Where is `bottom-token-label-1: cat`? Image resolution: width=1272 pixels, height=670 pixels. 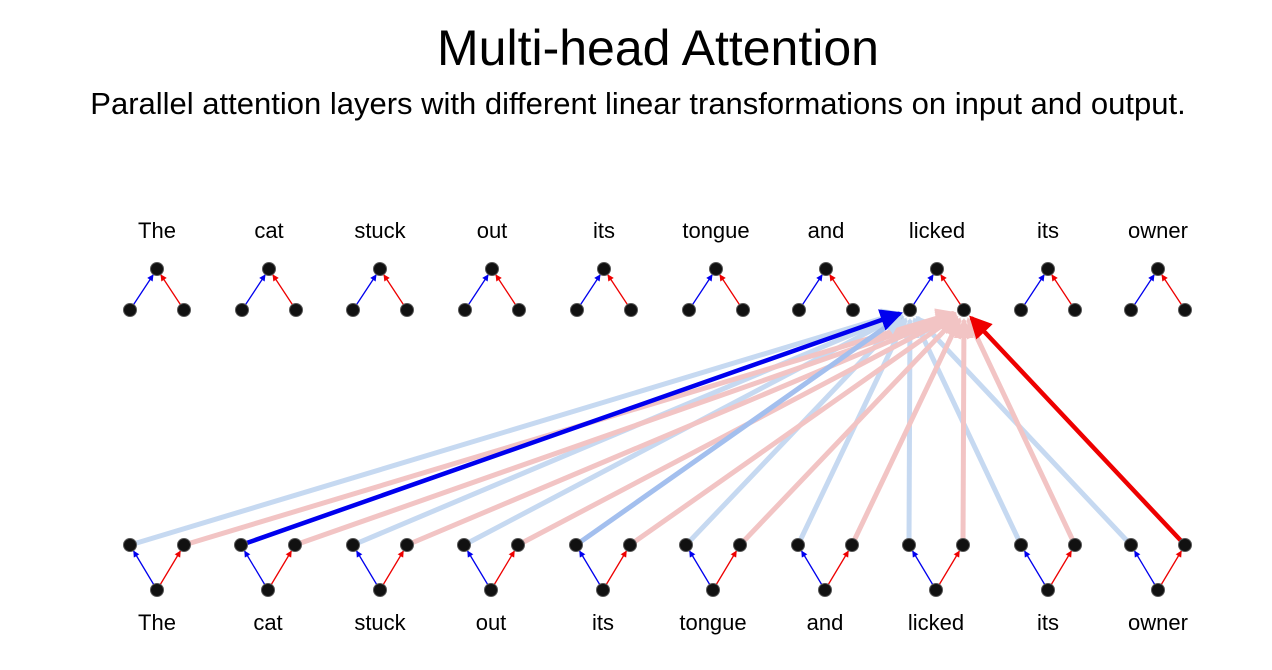 bottom-token-label-1: cat is located at coordinates (267, 622).